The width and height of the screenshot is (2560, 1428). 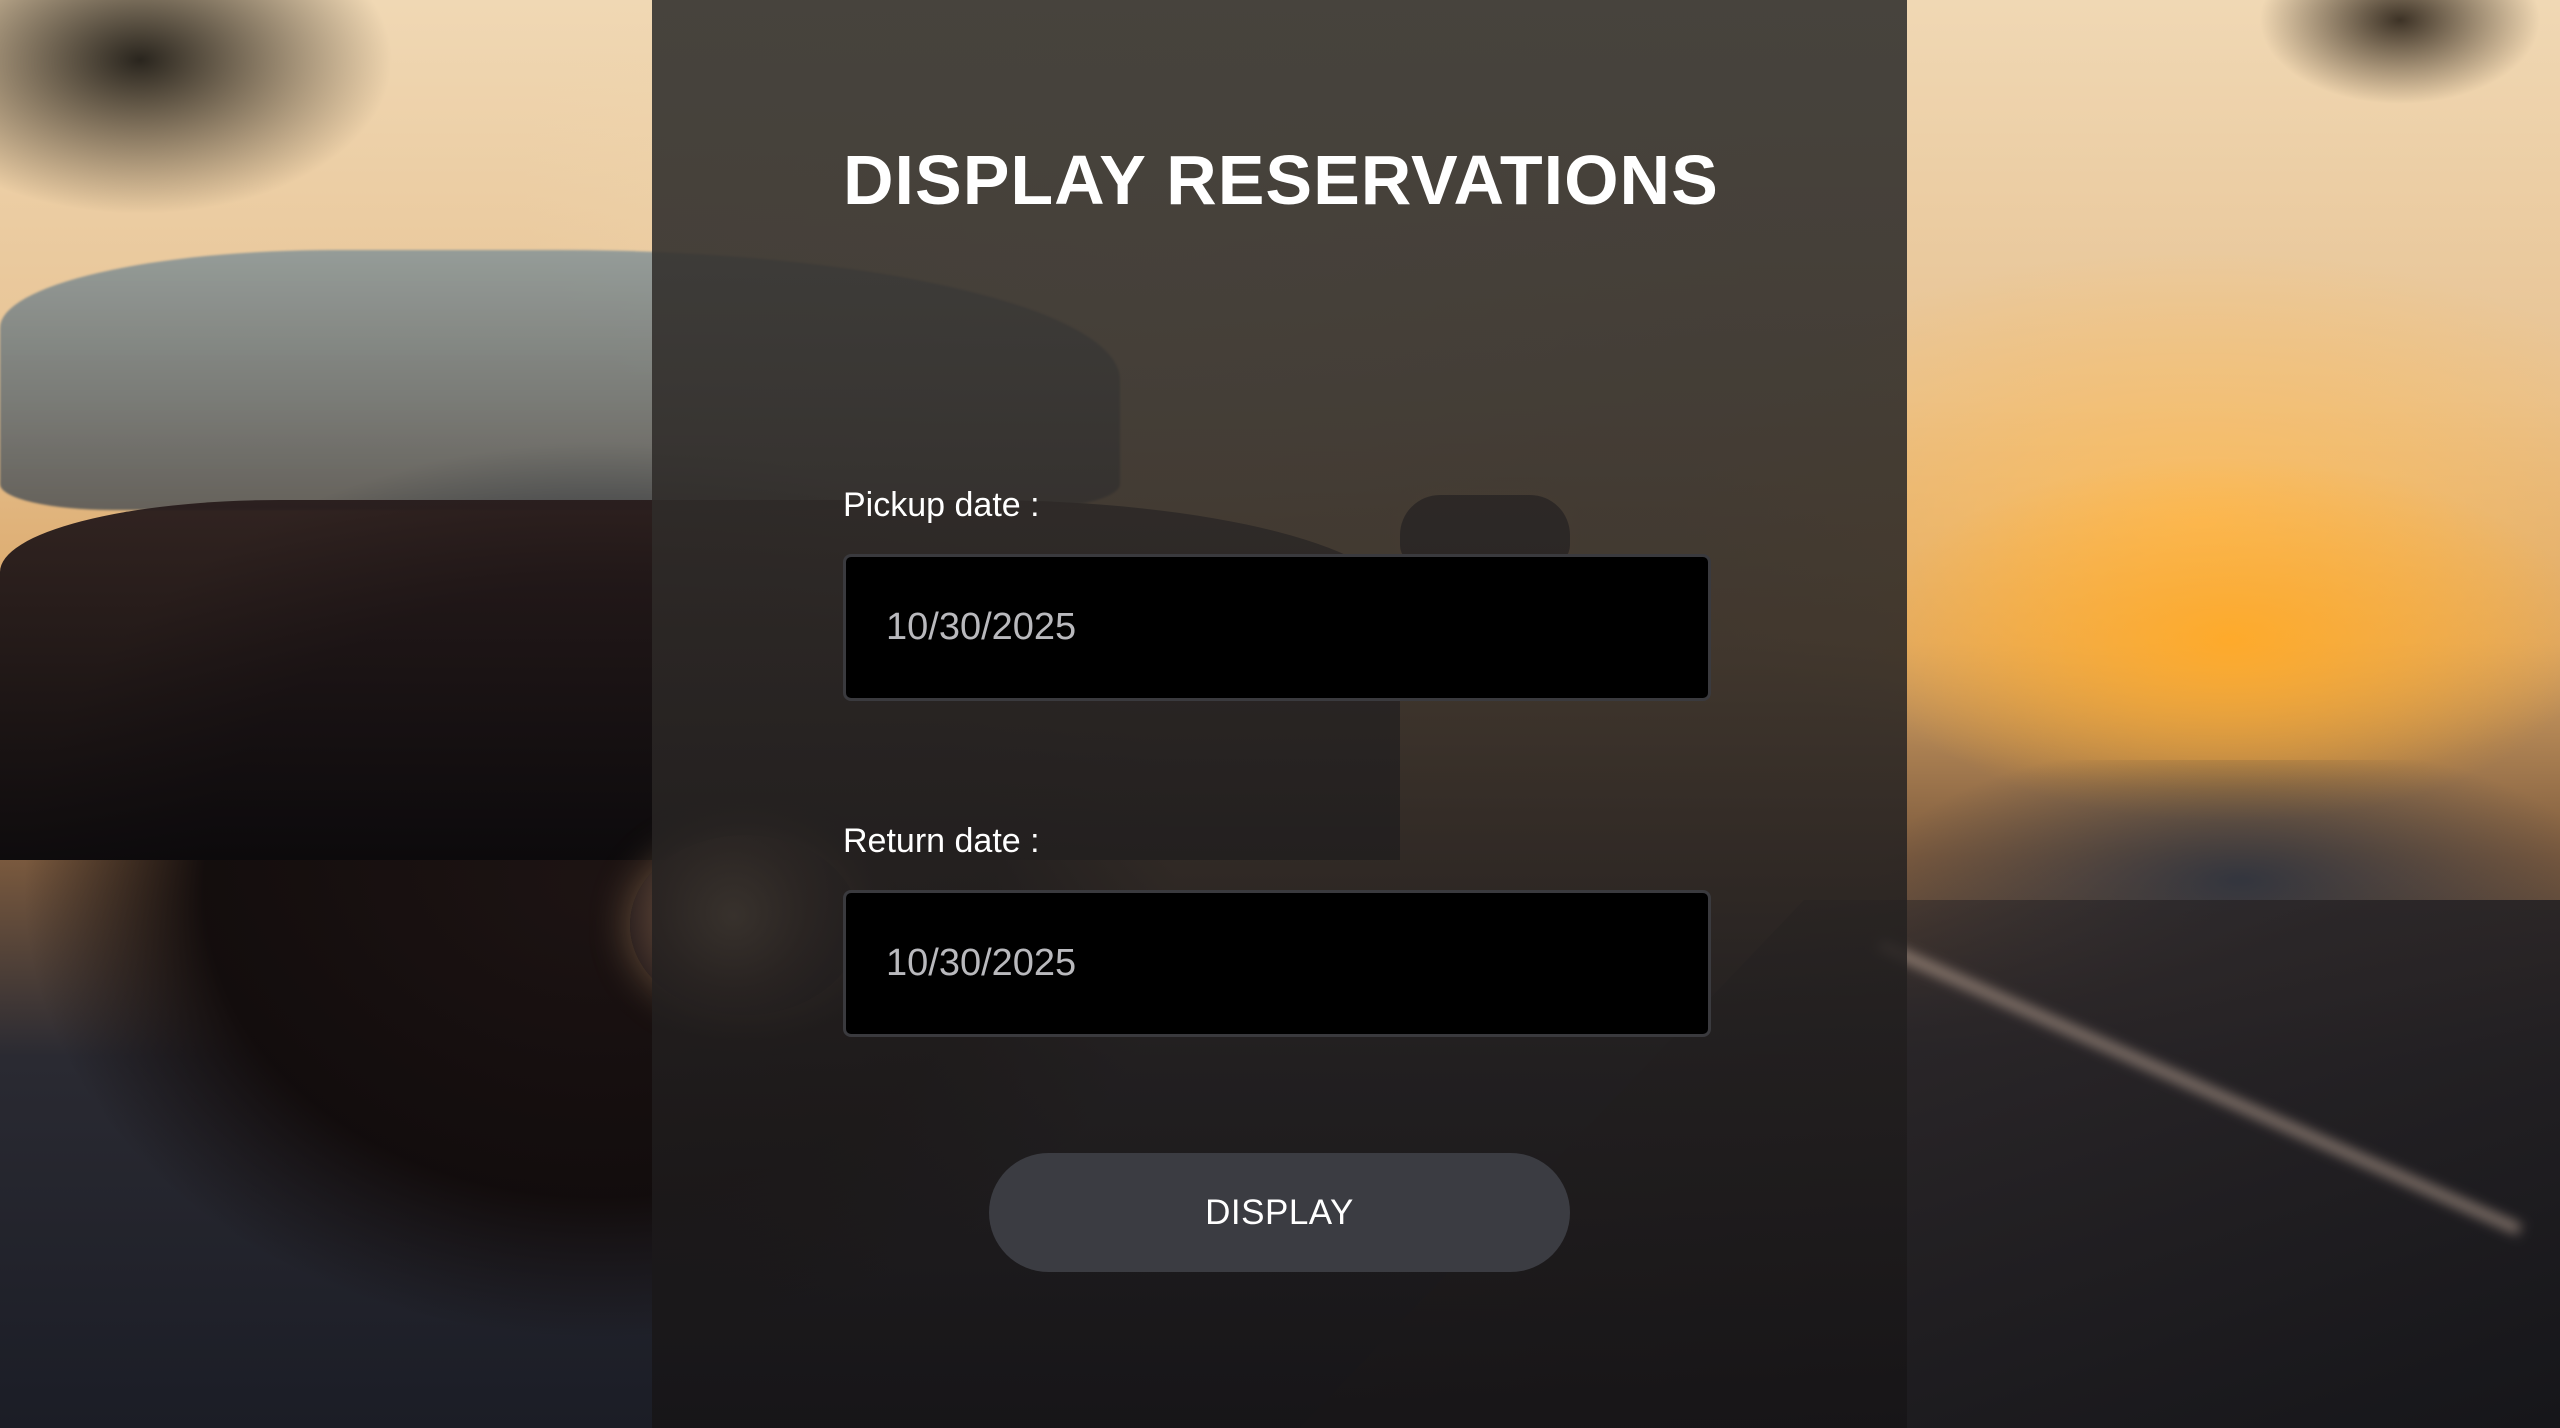 What do you see at coordinates (2350, 80) in the screenshot?
I see `background-trees-right` at bounding box center [2350, 80].